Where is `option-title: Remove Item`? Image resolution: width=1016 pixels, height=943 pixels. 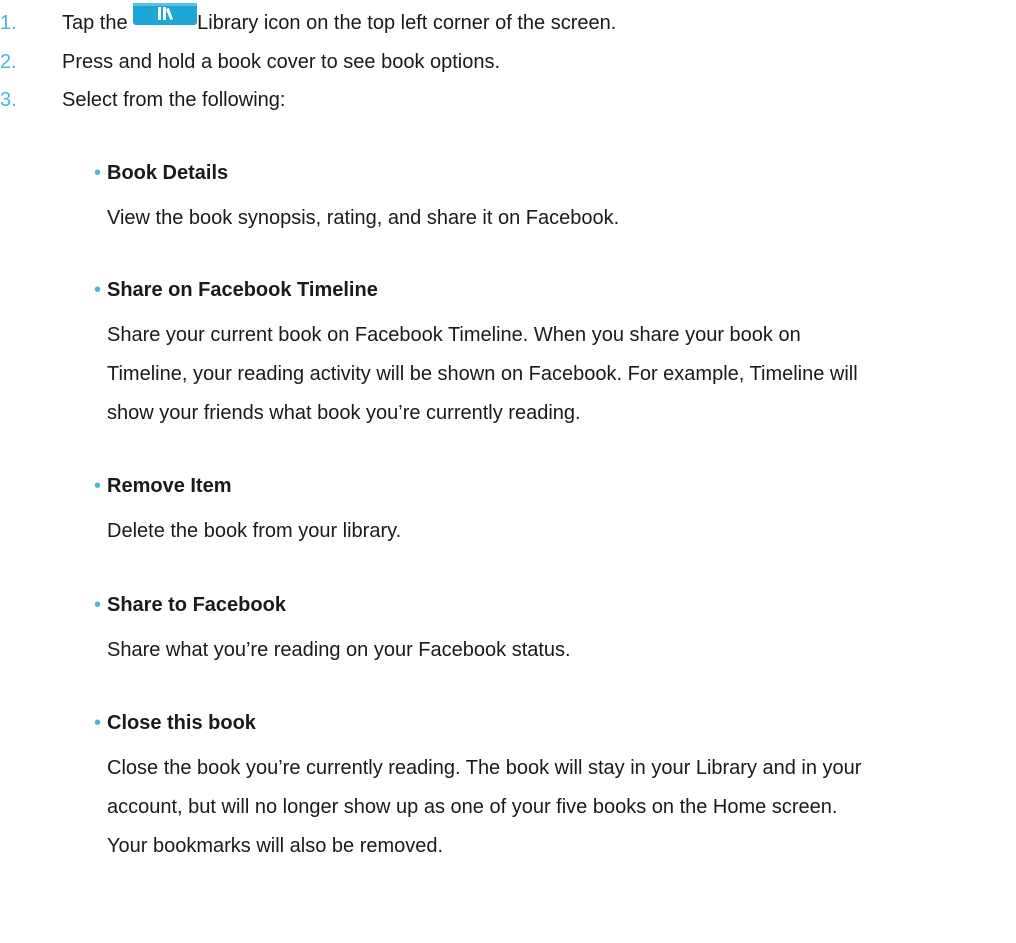
option-title: Remove Item is located at coordinates (169, 486).